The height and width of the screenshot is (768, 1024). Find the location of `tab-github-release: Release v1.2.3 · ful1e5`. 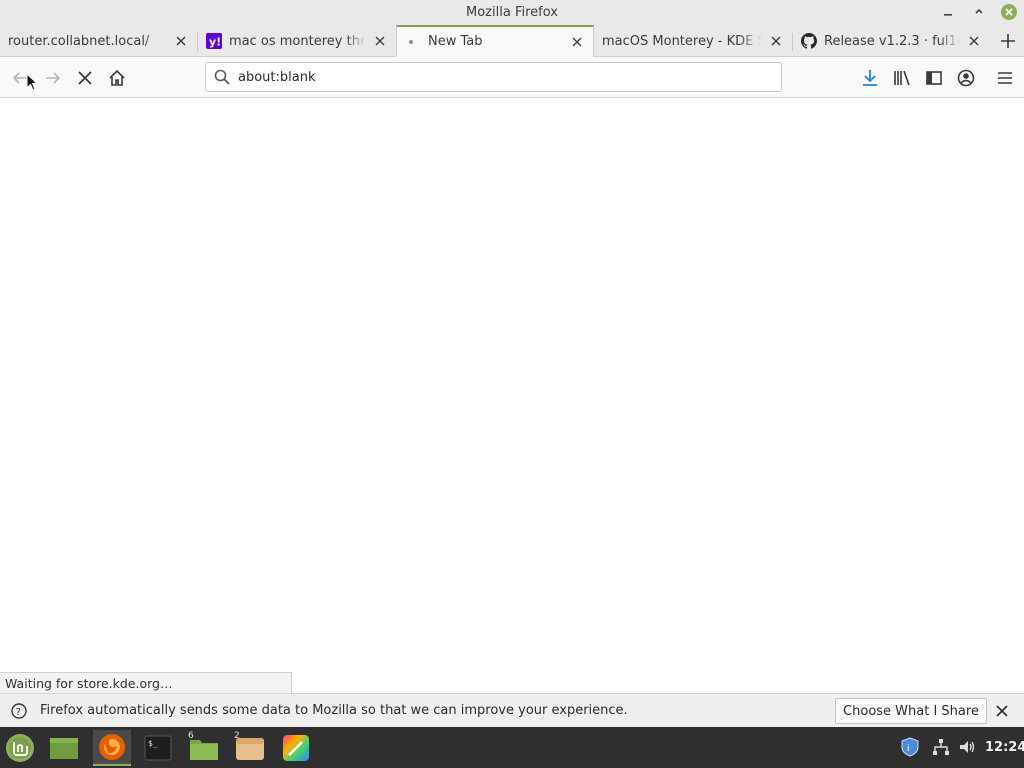

tab-github-release: Release v1.2.3 · ful1e5 is located at coordinates (891, 41).